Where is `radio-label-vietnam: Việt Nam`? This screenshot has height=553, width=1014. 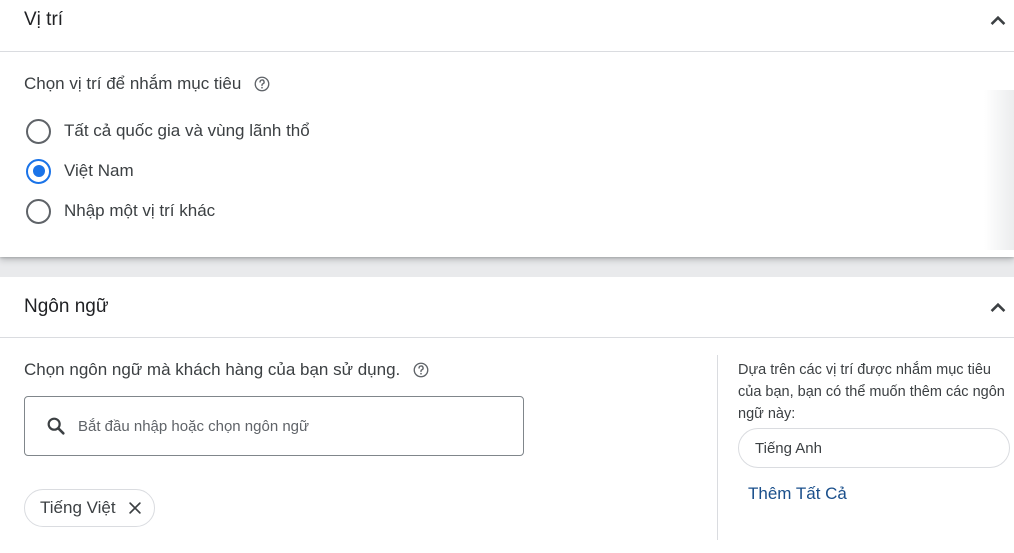 radio-label-vietnam: Việt Nam is located at coordinates (99, 170).